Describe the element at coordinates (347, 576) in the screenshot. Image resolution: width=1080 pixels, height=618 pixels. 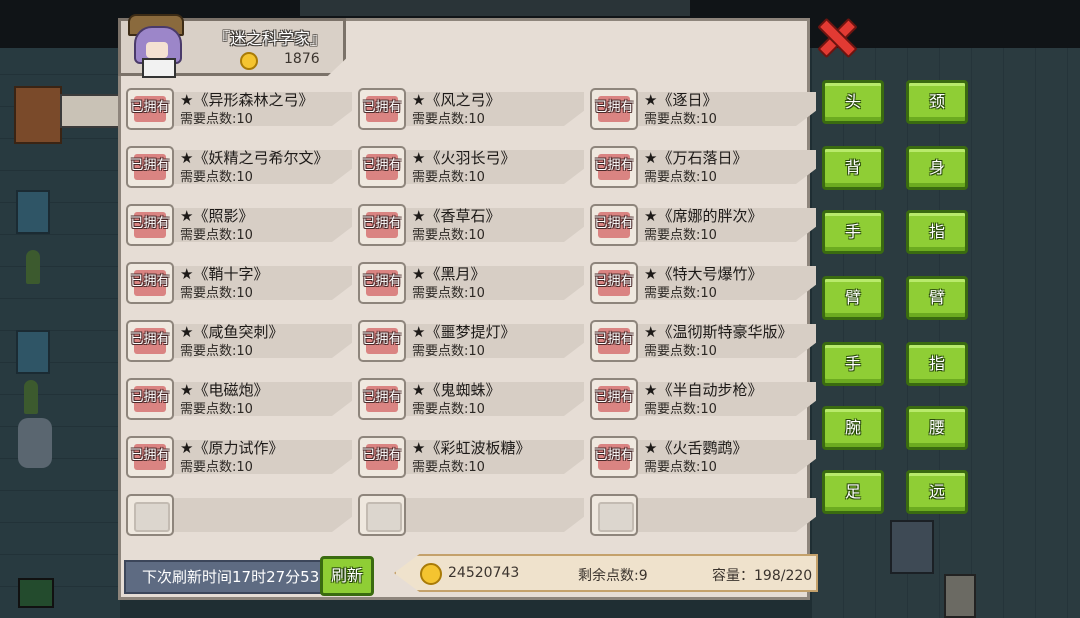
I see `refresh-button: 刷新` at that location.